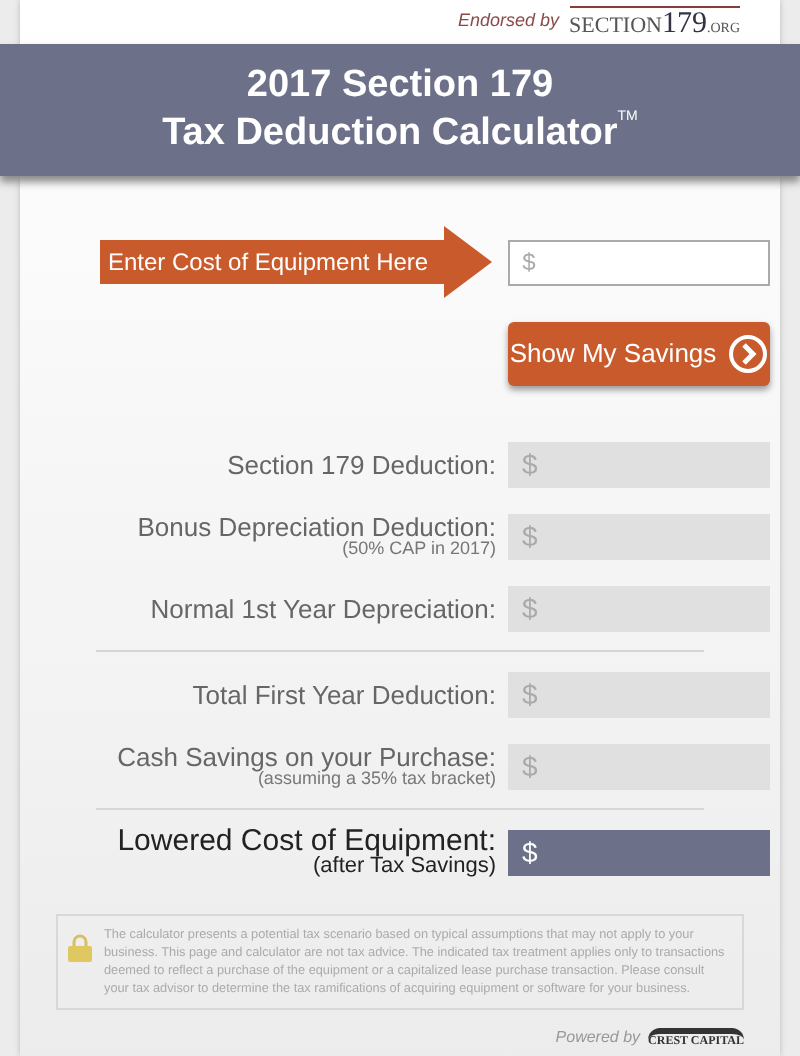 This screenshot has height=1056, width=800. What do you see at coordinates (376, 779) in the screenshot?
I see `field-note: (assuming a 35% tax bracket)` at bounding box center [376, 779].